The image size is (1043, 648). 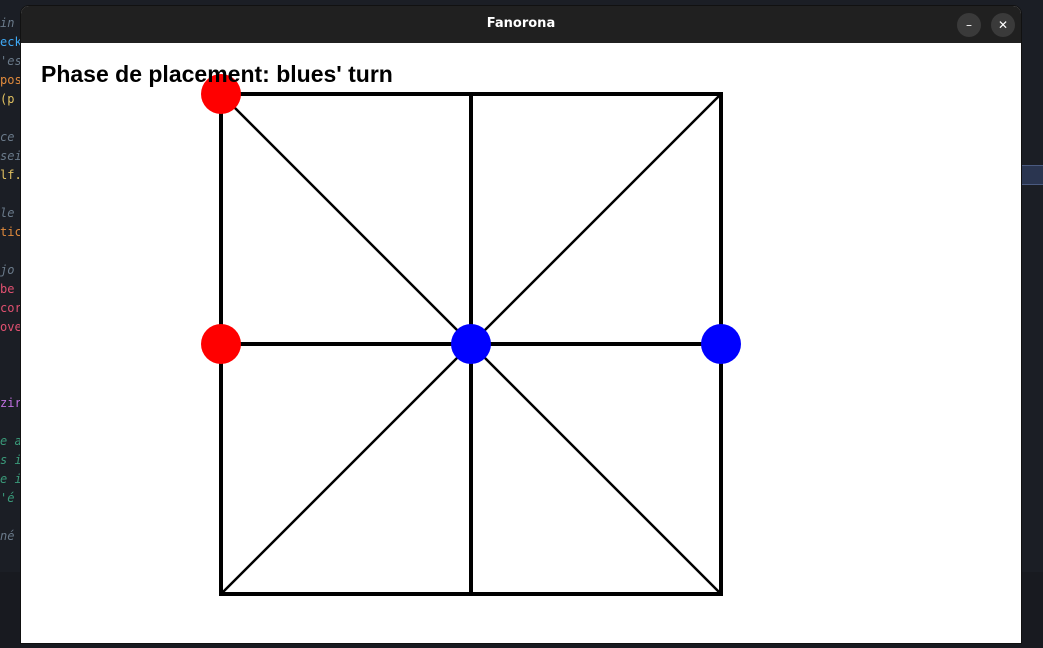 I want to click on code-fragment: zir, so click(x=11, y=403).